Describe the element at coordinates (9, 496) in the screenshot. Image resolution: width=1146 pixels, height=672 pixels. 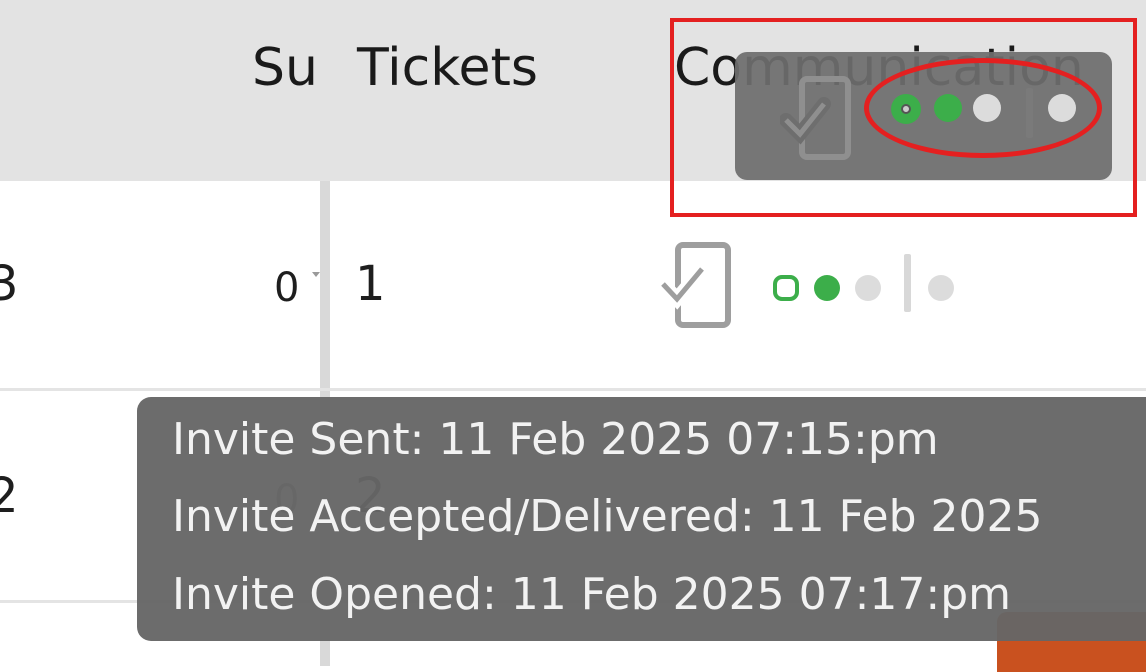
I see `row-value-cell: 2` at that location.